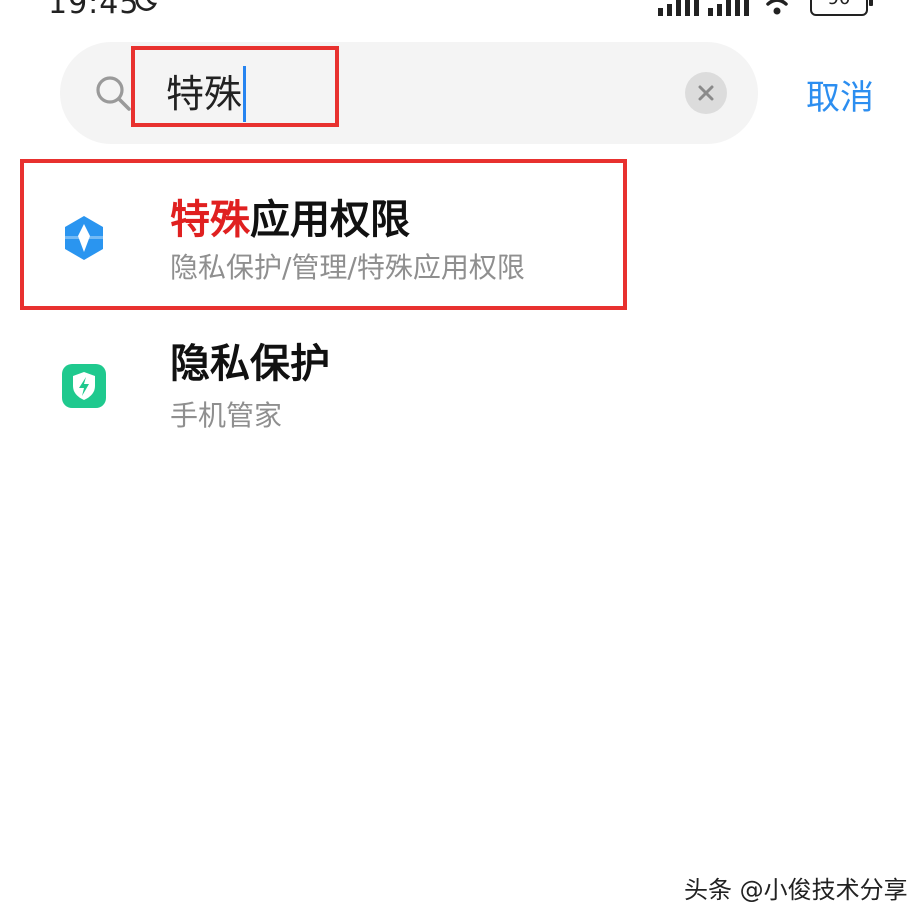 Image resolution: width=923 pixels, height=923 pixels. What do you see at coordinates (84, 238) in the screenshot?
I see `special-permission-icon` at bounding box center [84, 238].